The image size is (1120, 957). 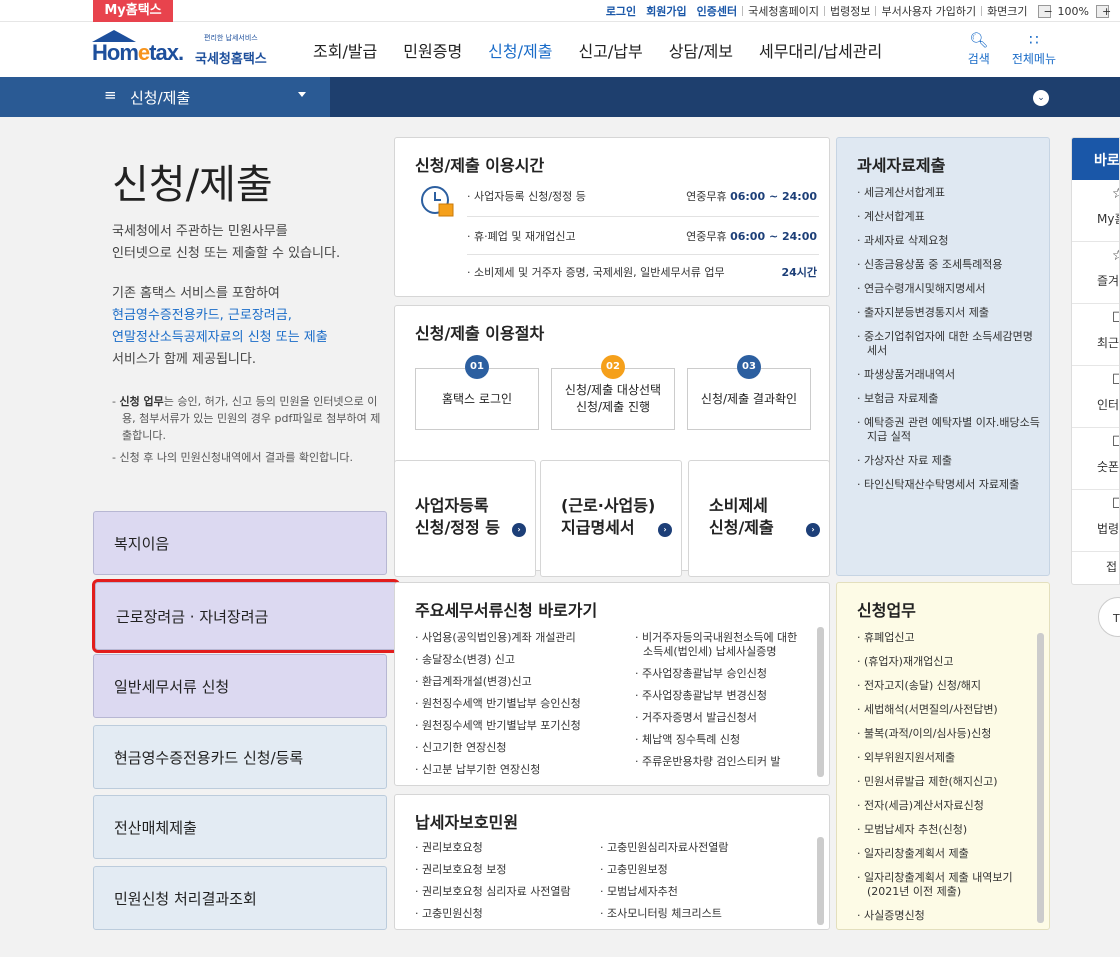 What do you see at coordinates (720, 645) in the screenshot?
I see `list-item: 비거주자등의국내원천소득에 대한 소득세(법인세) 납세사실증명` at bounding box center [720, 645].